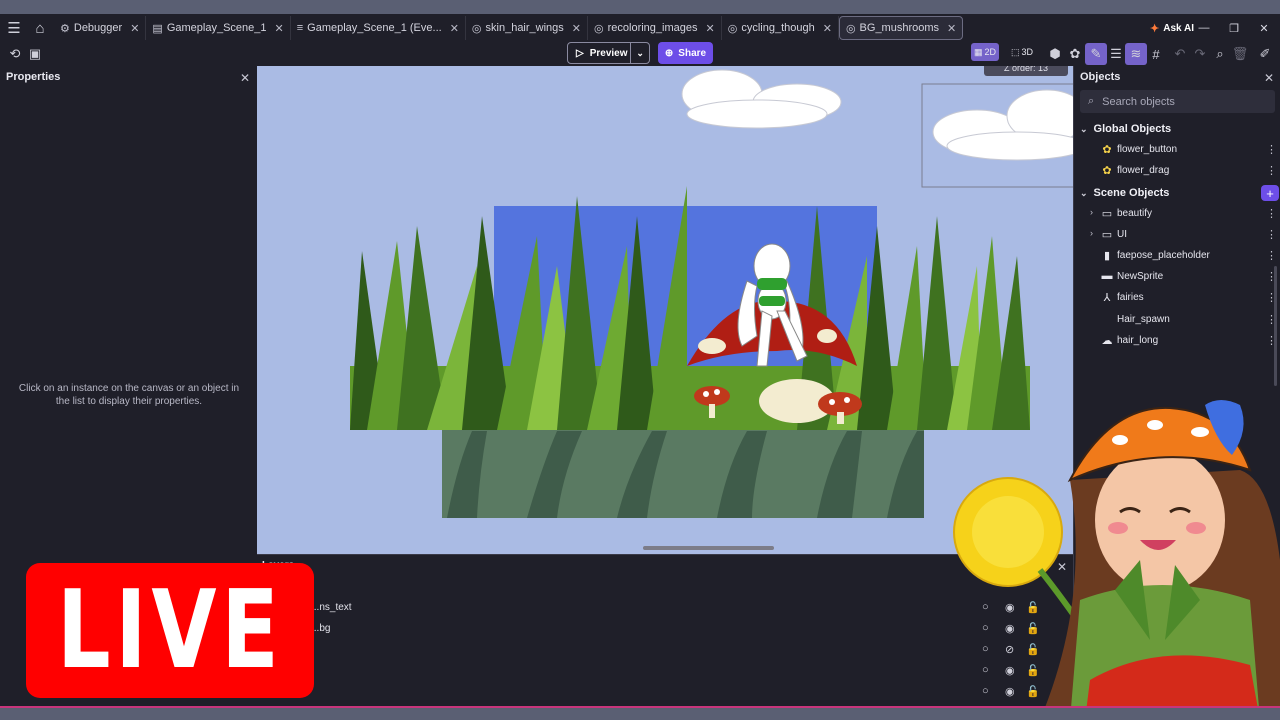 The image size is (1280, 720). What do you see at coordinates (1177, 150) in the screenshot?
I see `object-item-flower-button: ✿ flower_button ⋮` at bounding box center [1177, 150].